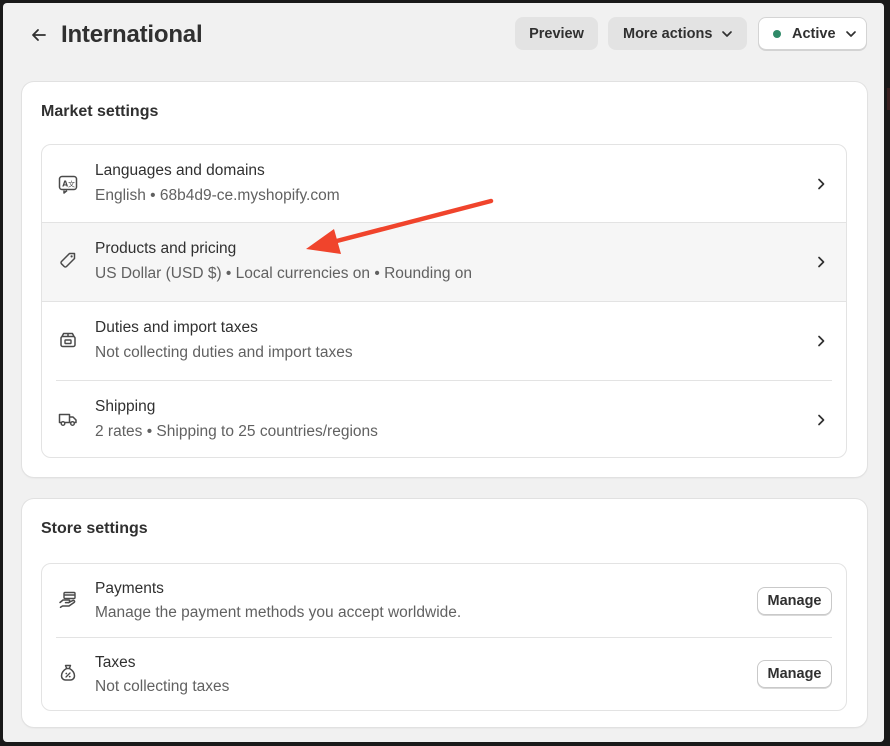 This screenshot has height=746, width=890. Describe the element at coordinates (68, 340) in the screenshot. I see `package-icon` at that location.